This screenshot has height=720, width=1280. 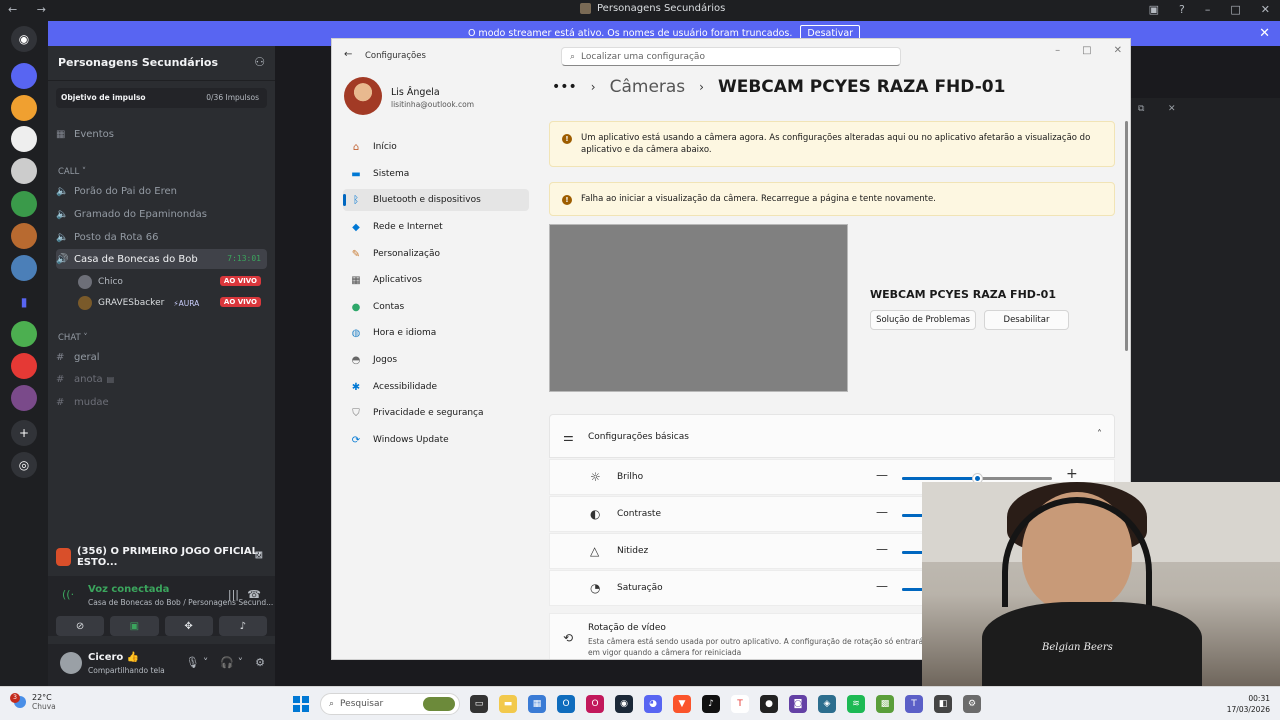 What do you see at coordinates (24, 39) in the screenshot?
I see `discord-home-icon: ◉` at bounding box center [24, 39].